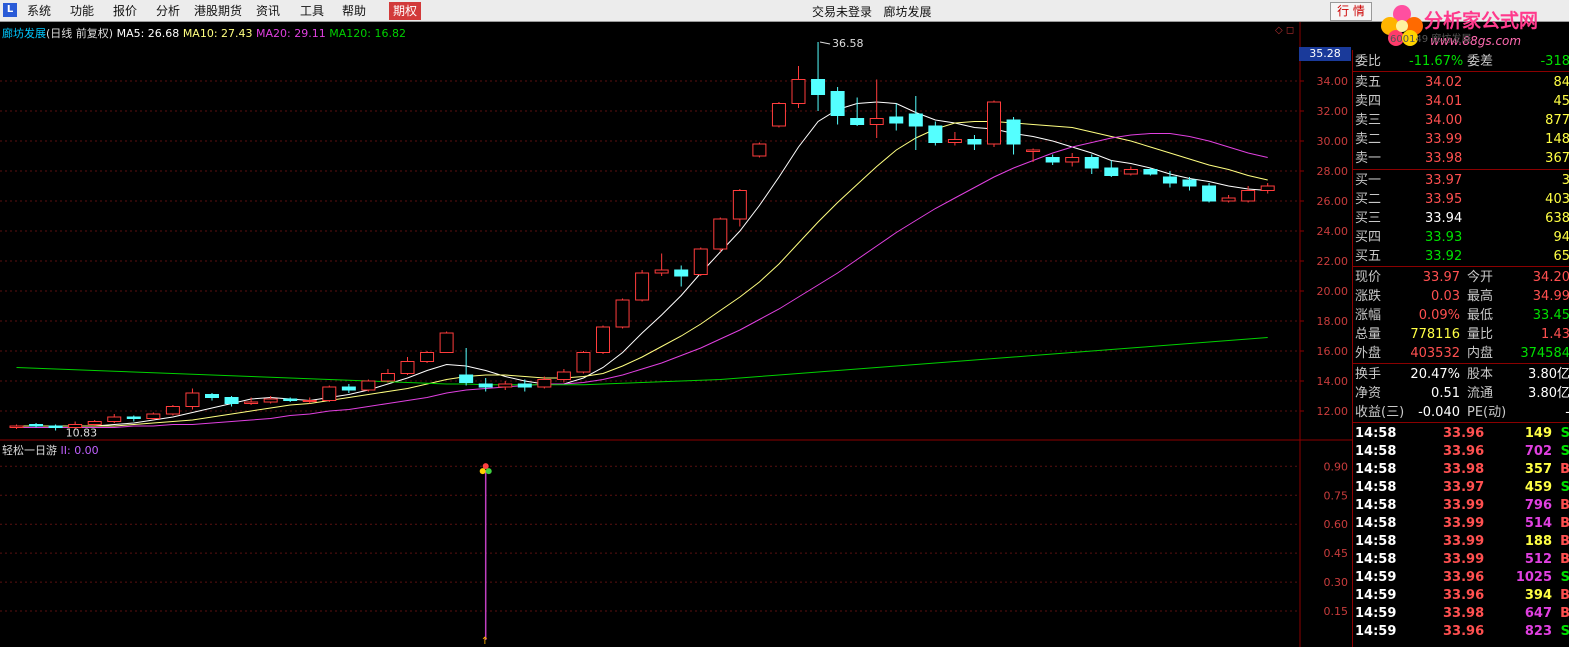 Image resolution: width=1569 pixels, height=647 pixels. I want to click on menu-help: 帮助, so click(354, 11).